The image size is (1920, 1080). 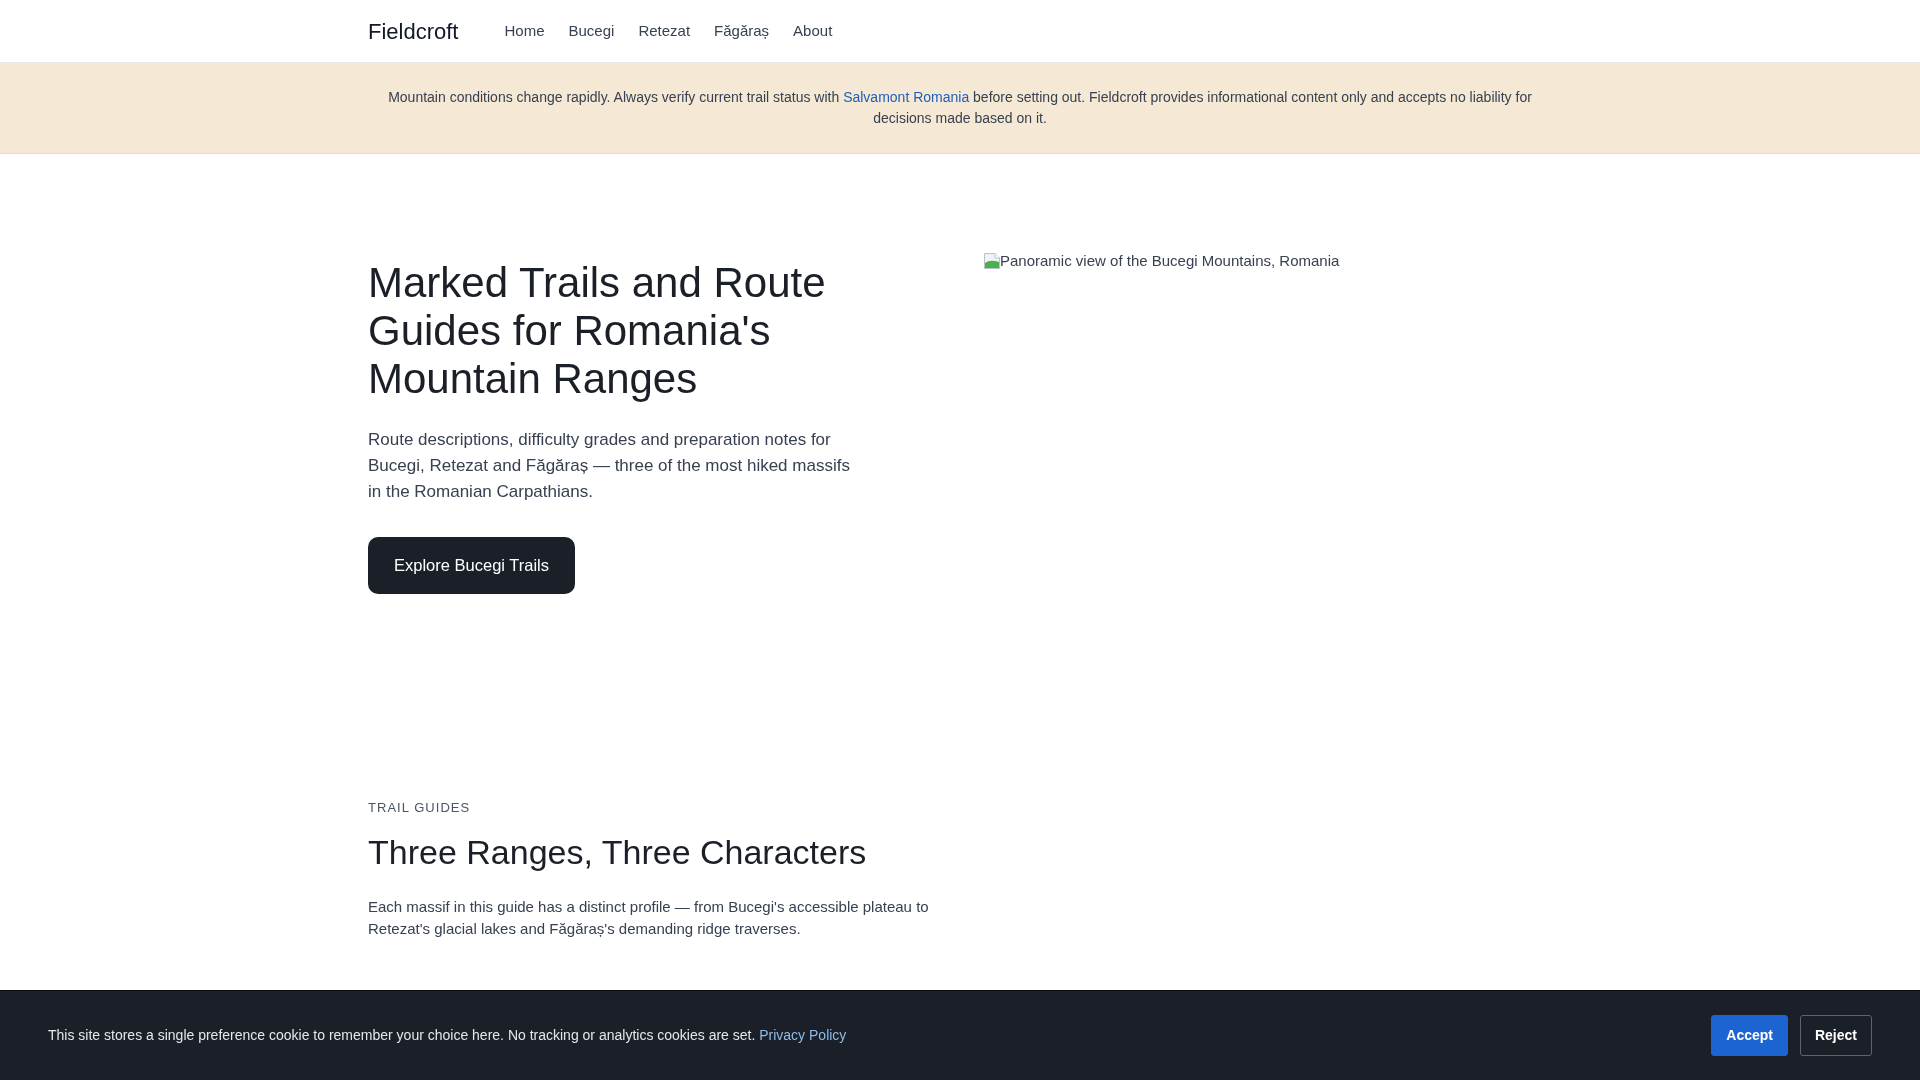 What do you see at coordinates (649, 918) in the screenshot?
I see `section-description: Each massif in this guide has a distinct profile — from Bucegi's accessible plateau to Retezat's glacial lakes and Făgăraș's demanding ridge traverses.` at bounding box center [649, 918].